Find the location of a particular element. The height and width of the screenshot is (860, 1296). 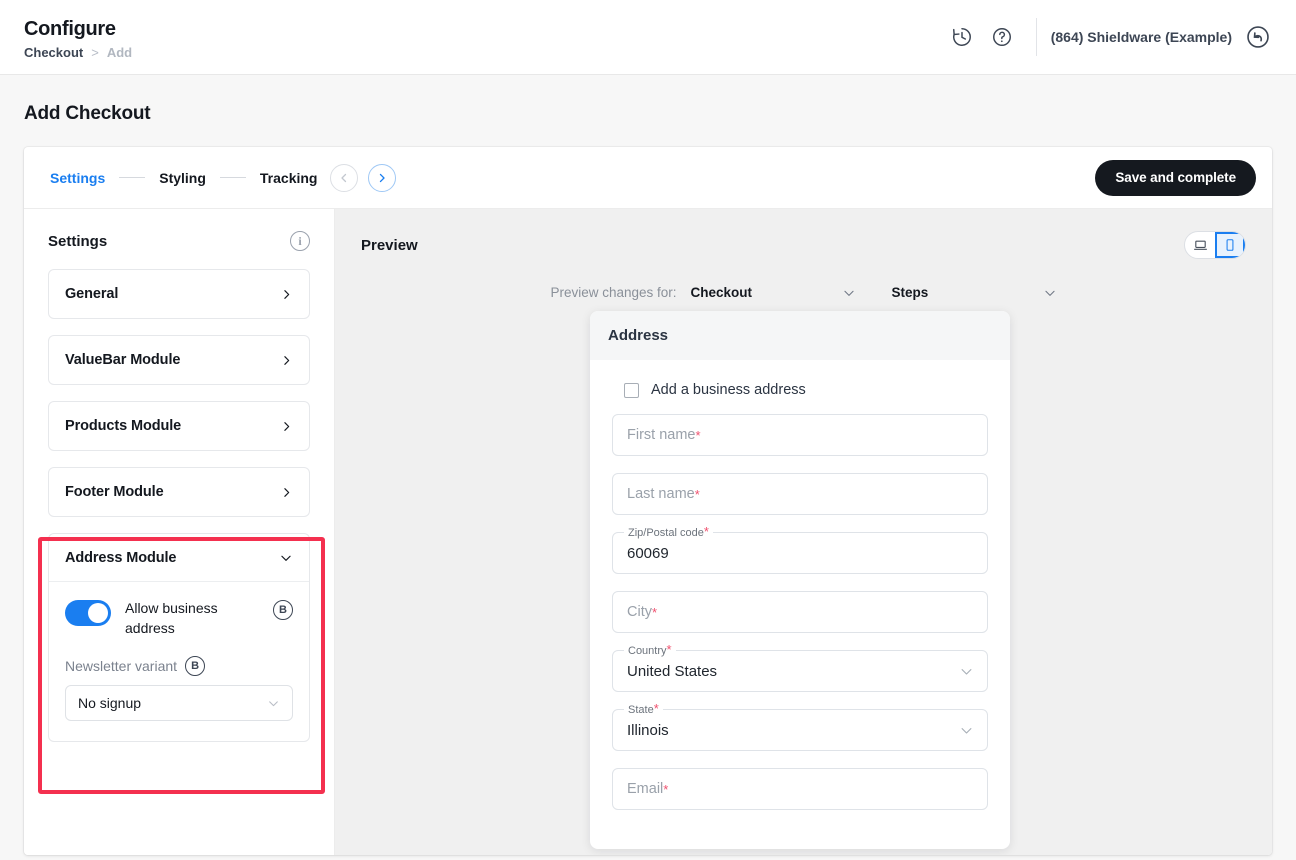

module-header: General is located at coordinates (179, 294).